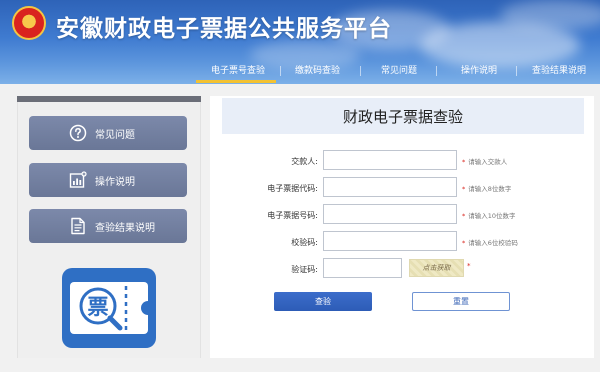 The image size is (600, 372). What do you see at coordinates (479, 69) in the screenshot?
I see `nav-tab-instructions: 操作说明` at bounding box center [479, 69].